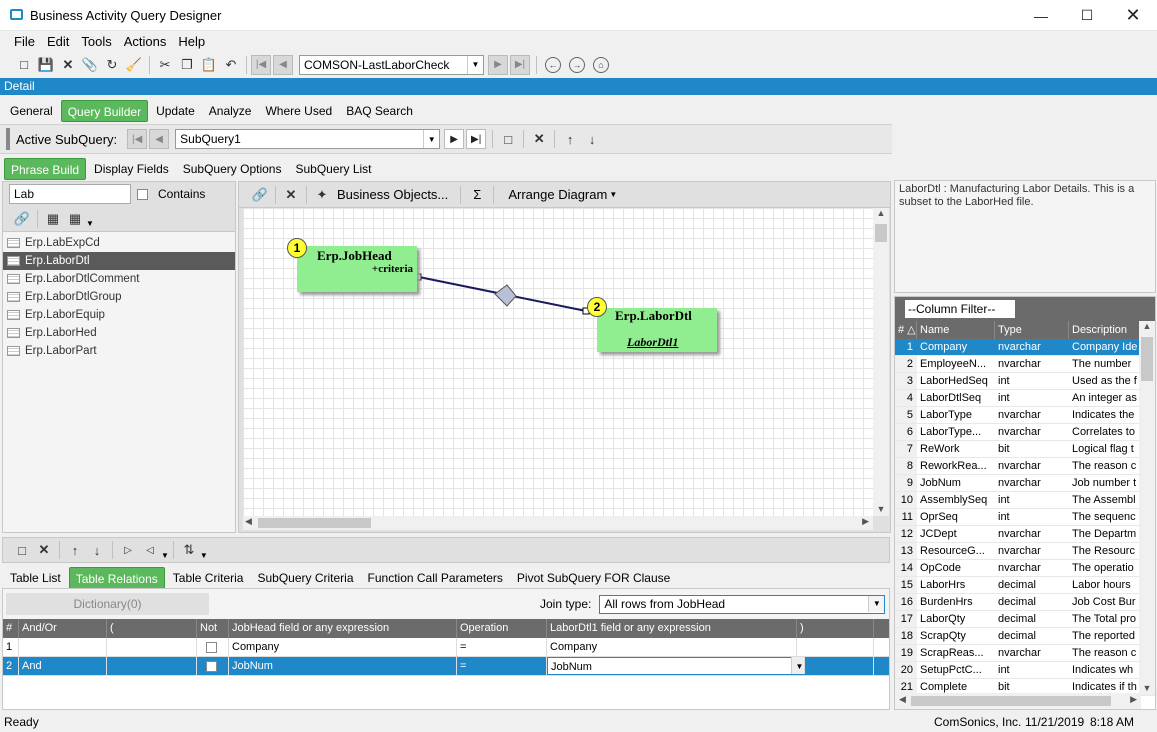  Describe the element at coordinates (58, 41) in the screenshot. I see `menu-edit: Edit` at that location.